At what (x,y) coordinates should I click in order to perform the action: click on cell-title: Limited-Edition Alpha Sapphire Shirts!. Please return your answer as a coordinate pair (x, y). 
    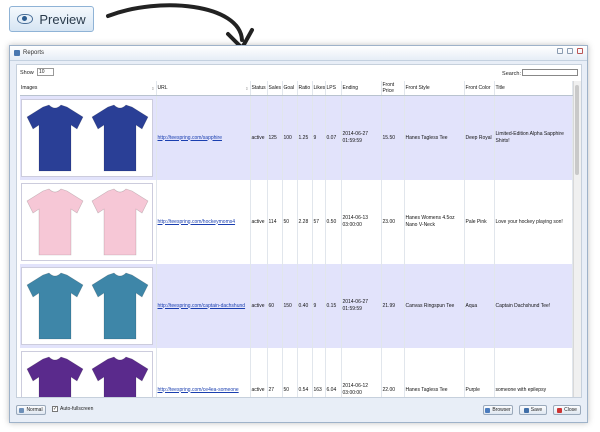
    Looking at the image, I should click on (533, 137).